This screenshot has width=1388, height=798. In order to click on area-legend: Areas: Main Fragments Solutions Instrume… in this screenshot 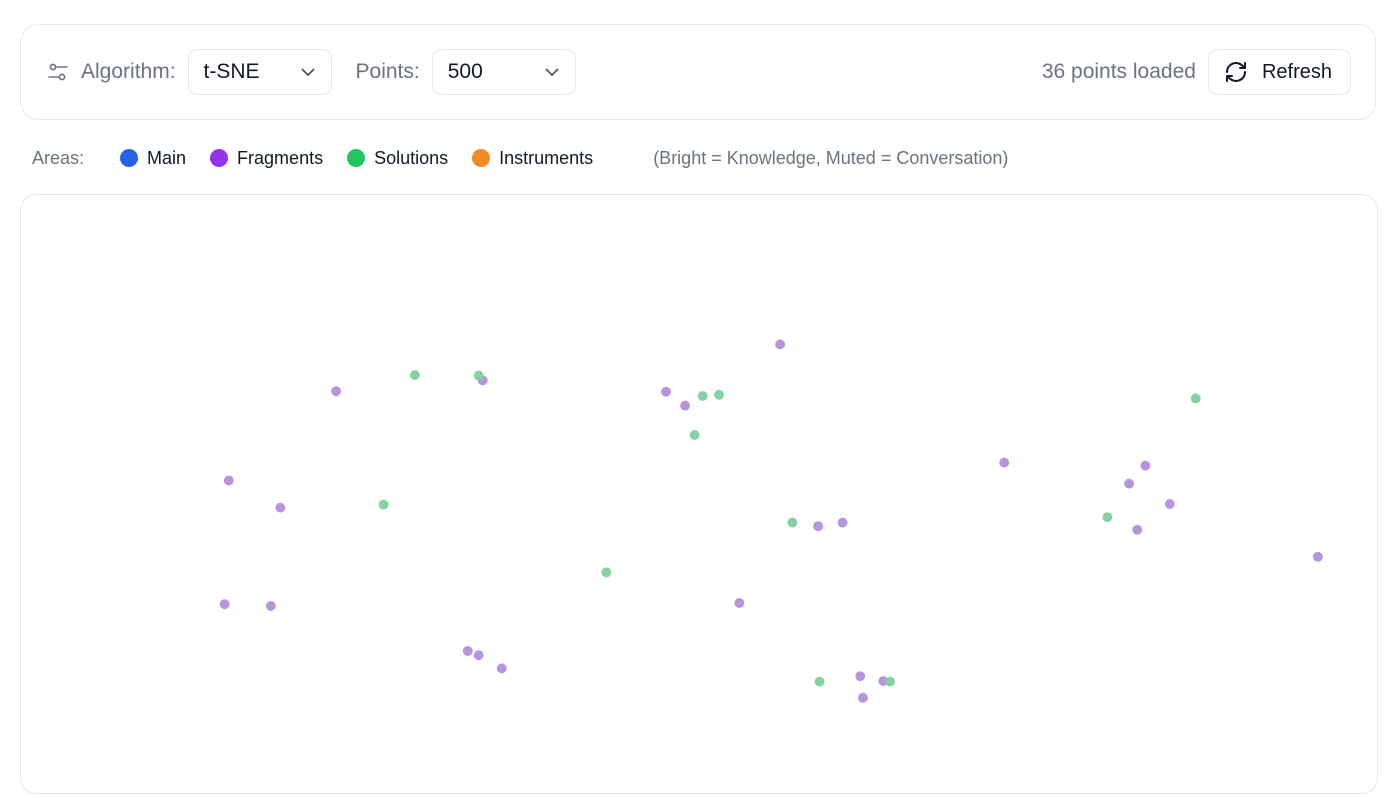, I will do `click(520, 158)`.